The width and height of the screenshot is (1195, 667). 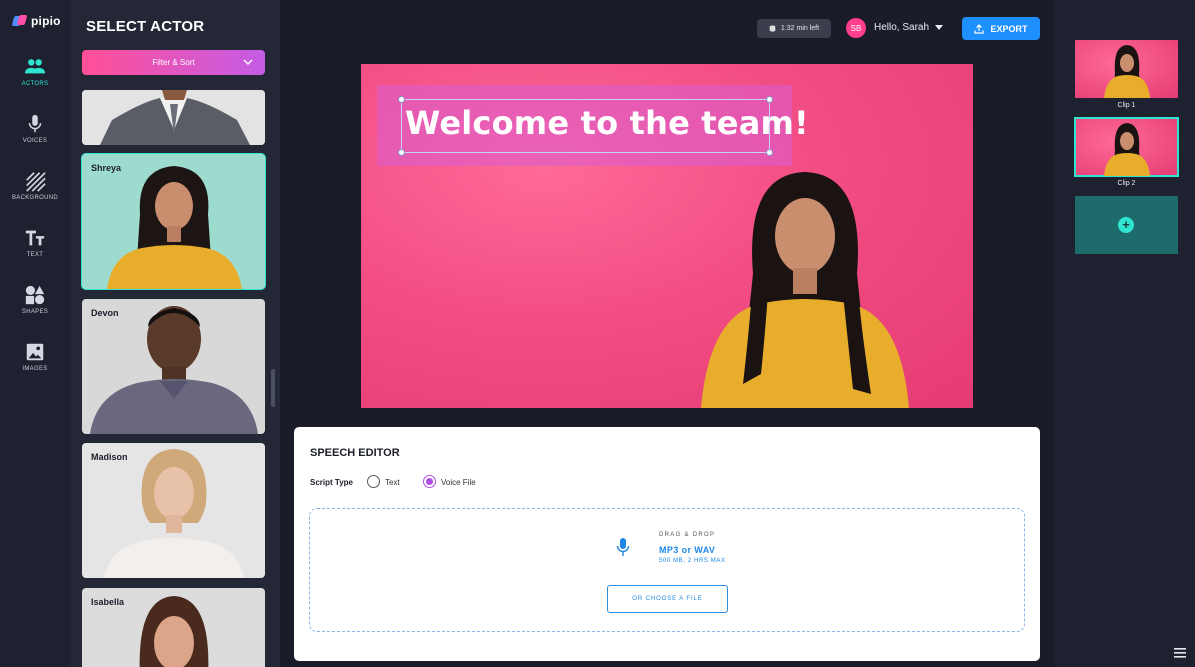 I want to click on time-remaining-badge: 1:32 min left, so click(x=794, y=28).